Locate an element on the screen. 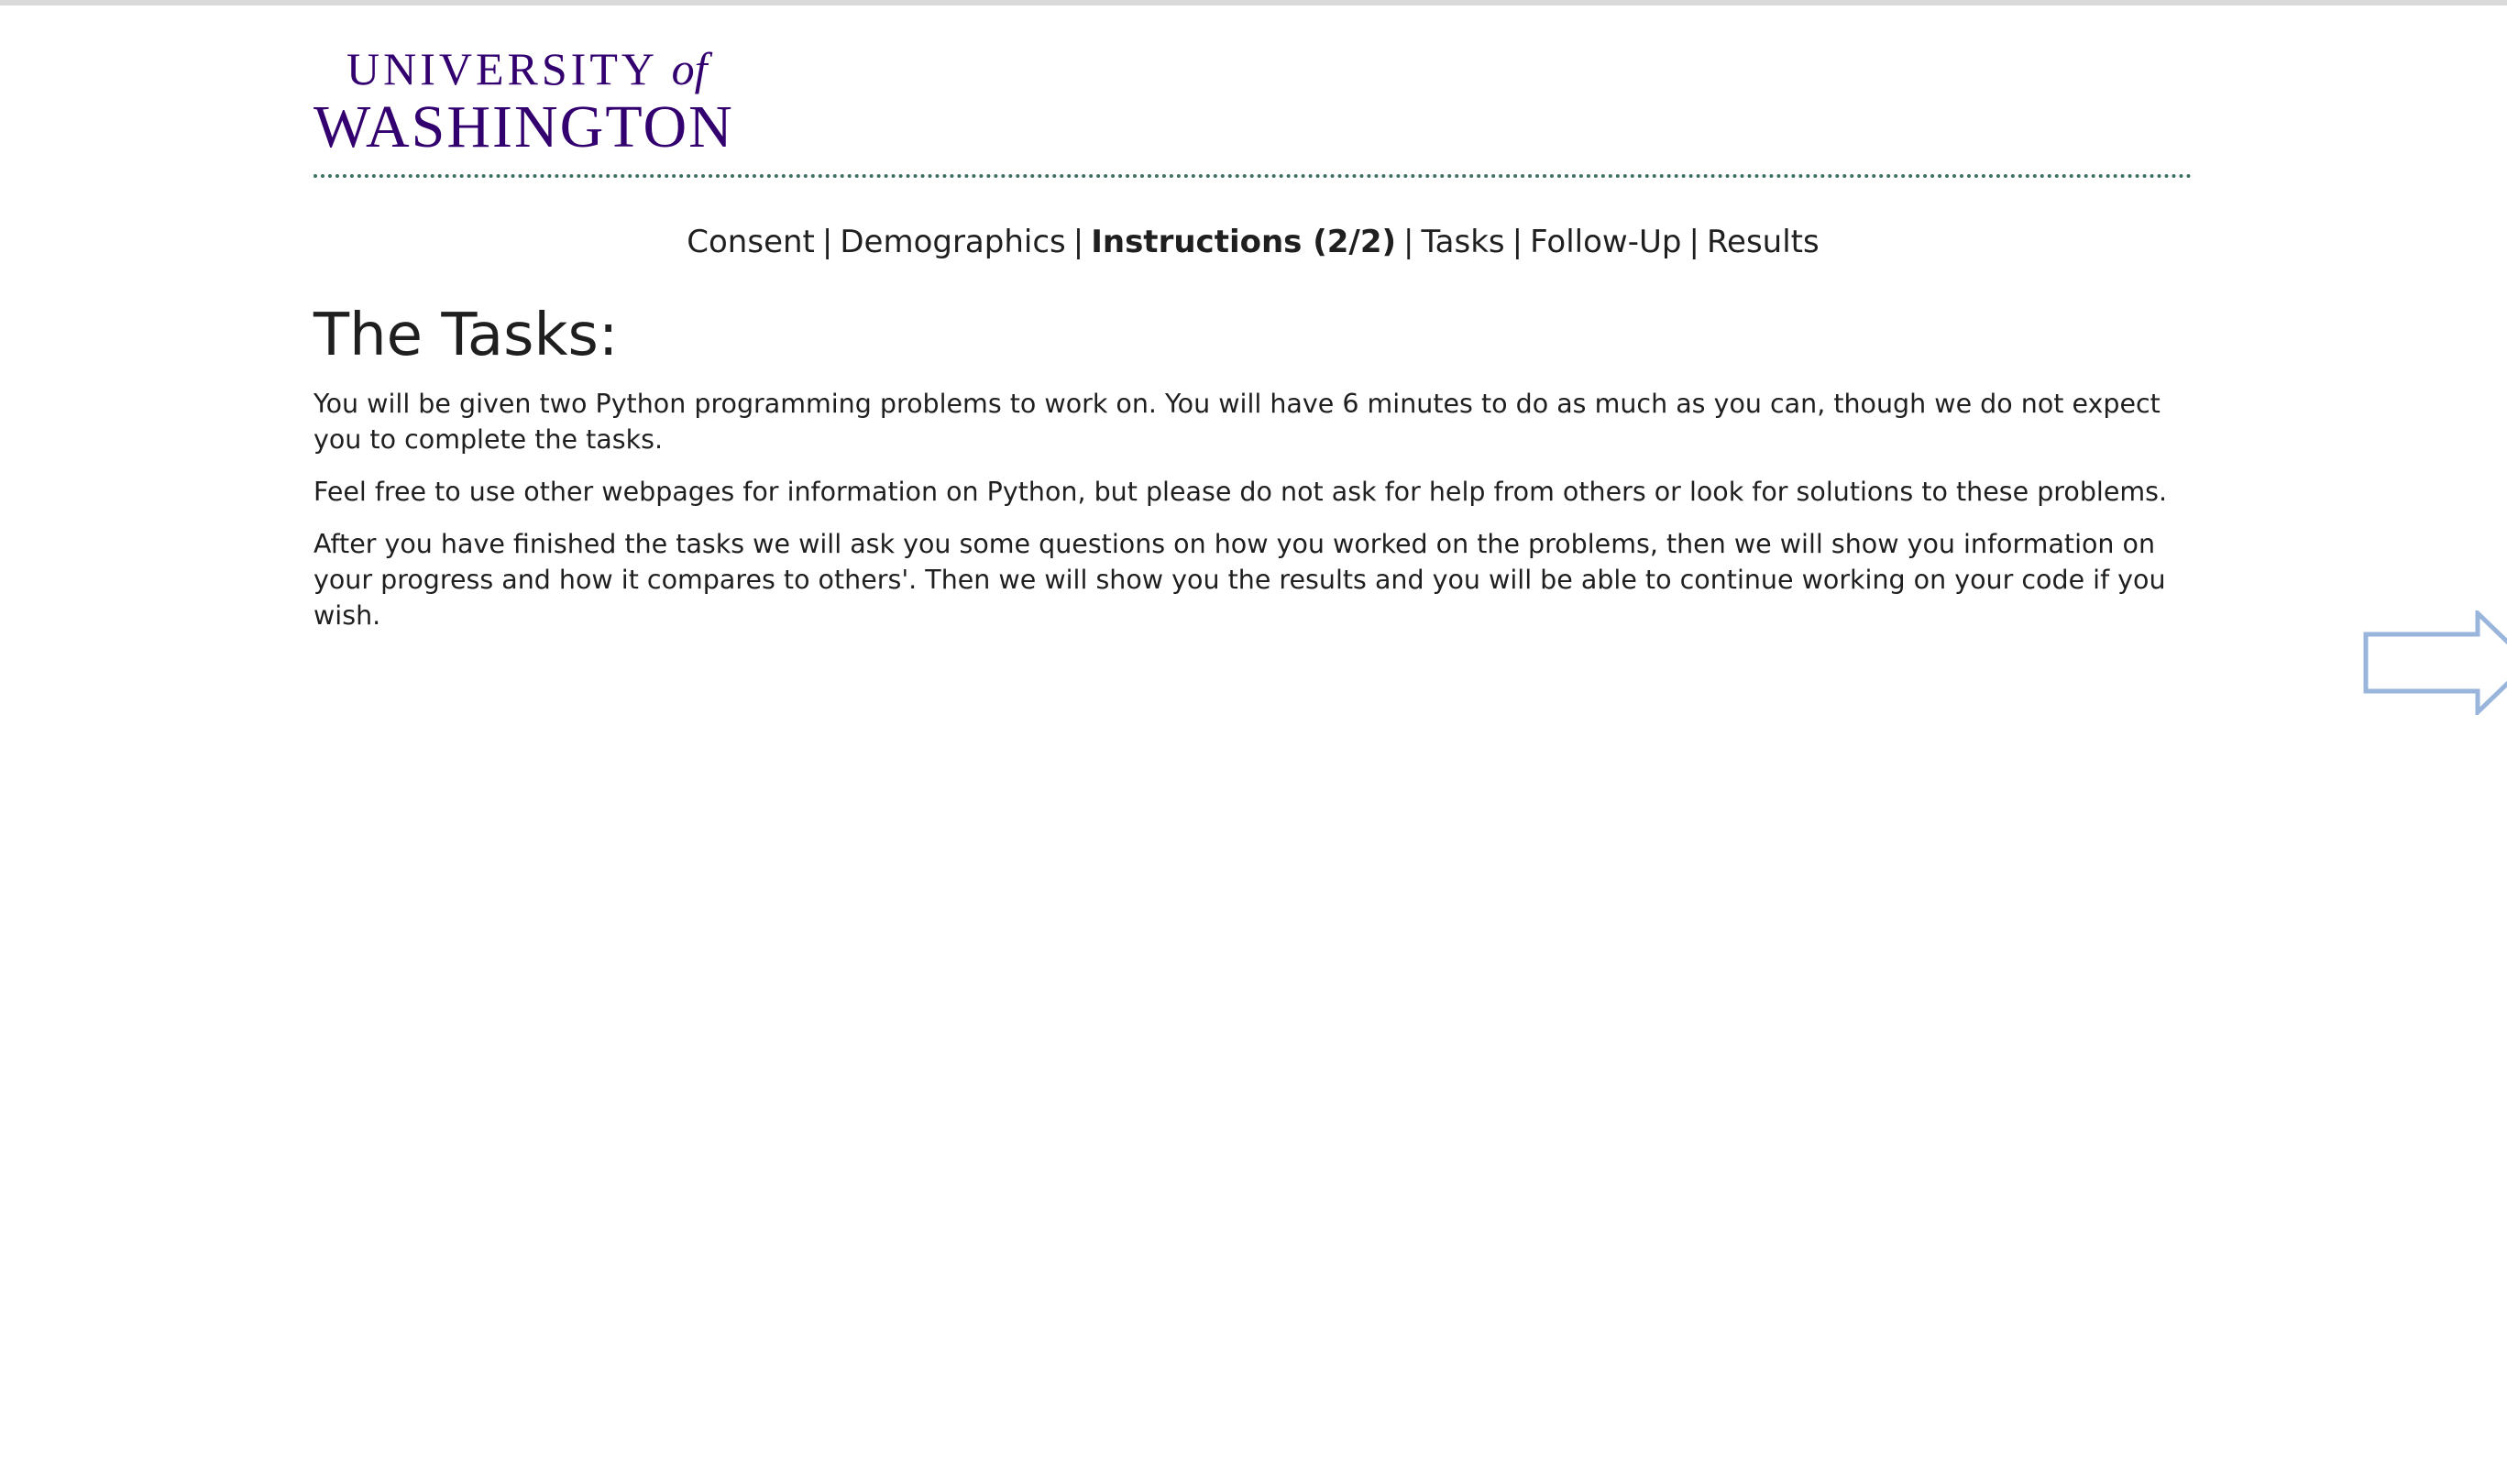 This screenshot has height=1484, width=2507. step-follow-up: Follow-Up is located at coordinates (1606, 242).